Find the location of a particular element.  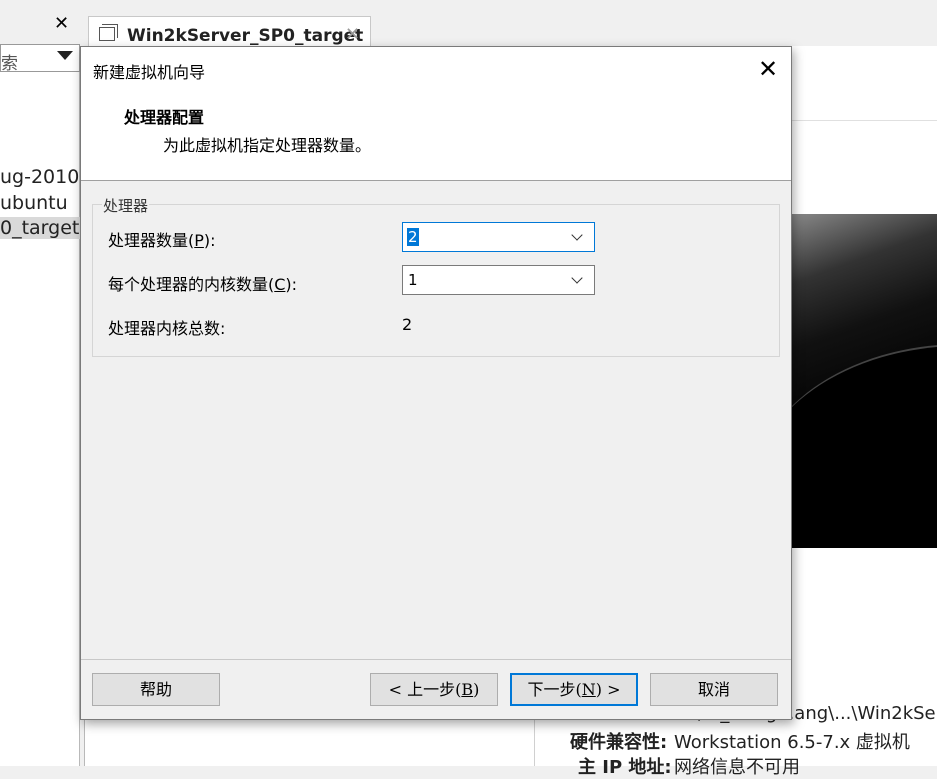

help-button: 帮助 is located at coordinates (156, 689).